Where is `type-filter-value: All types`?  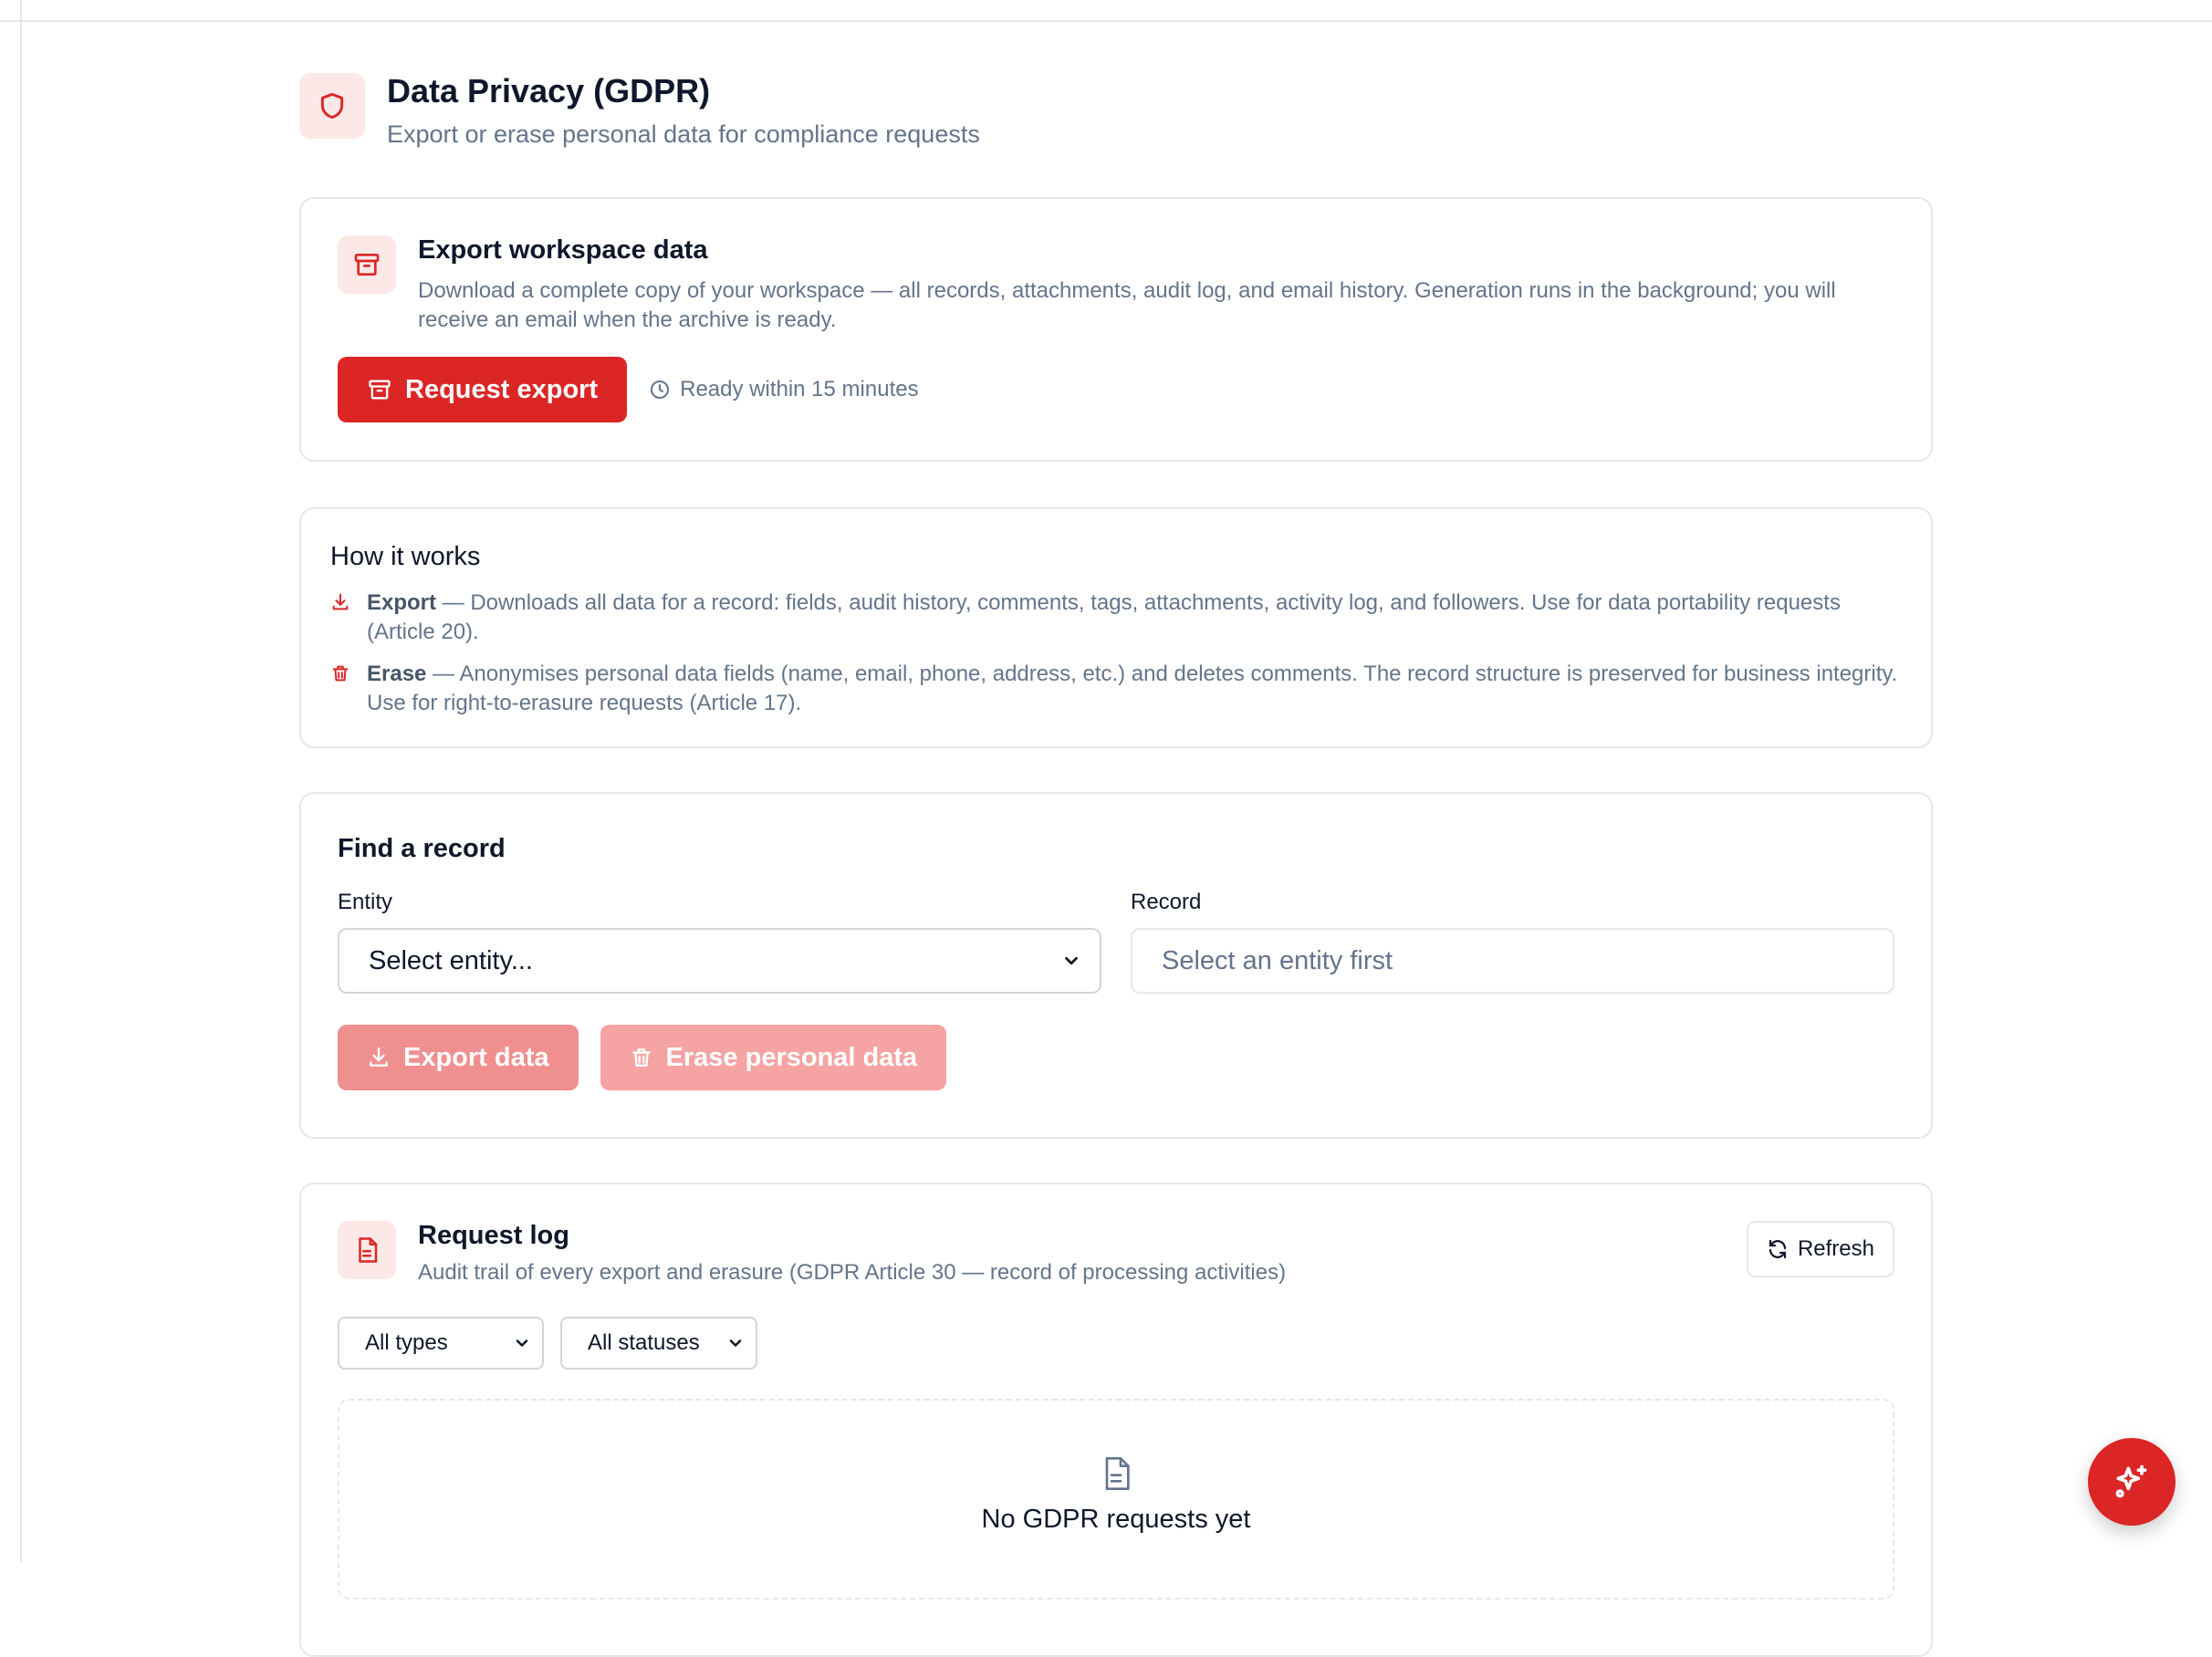 type-filter-value: All types is located at coordinates (406, 1342).